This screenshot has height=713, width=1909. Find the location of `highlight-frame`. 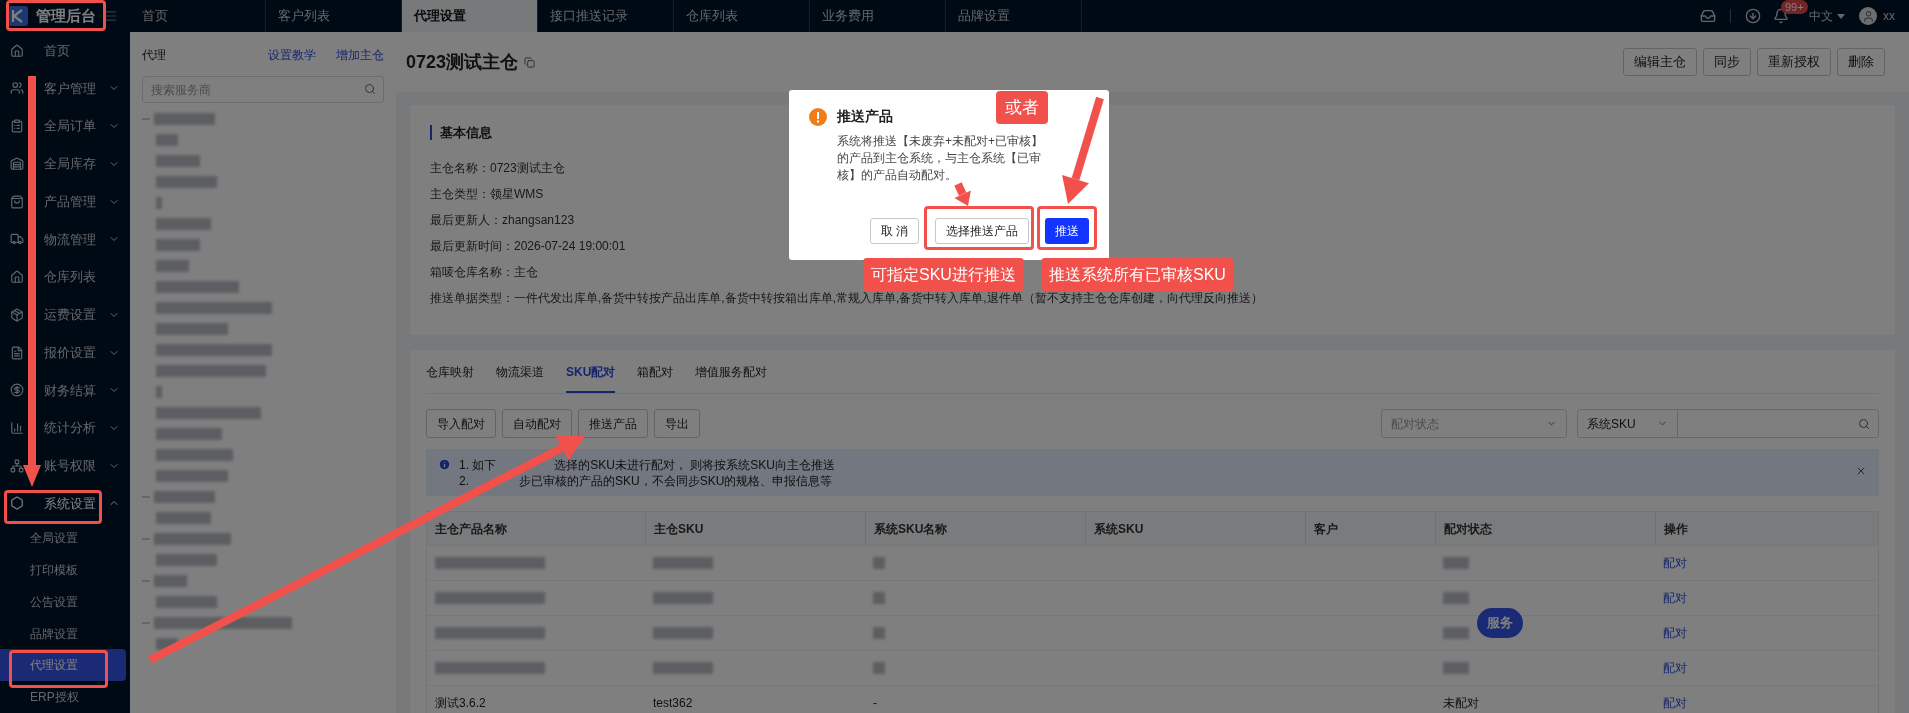

highlight-frame is located at coordinates (1067, 228).